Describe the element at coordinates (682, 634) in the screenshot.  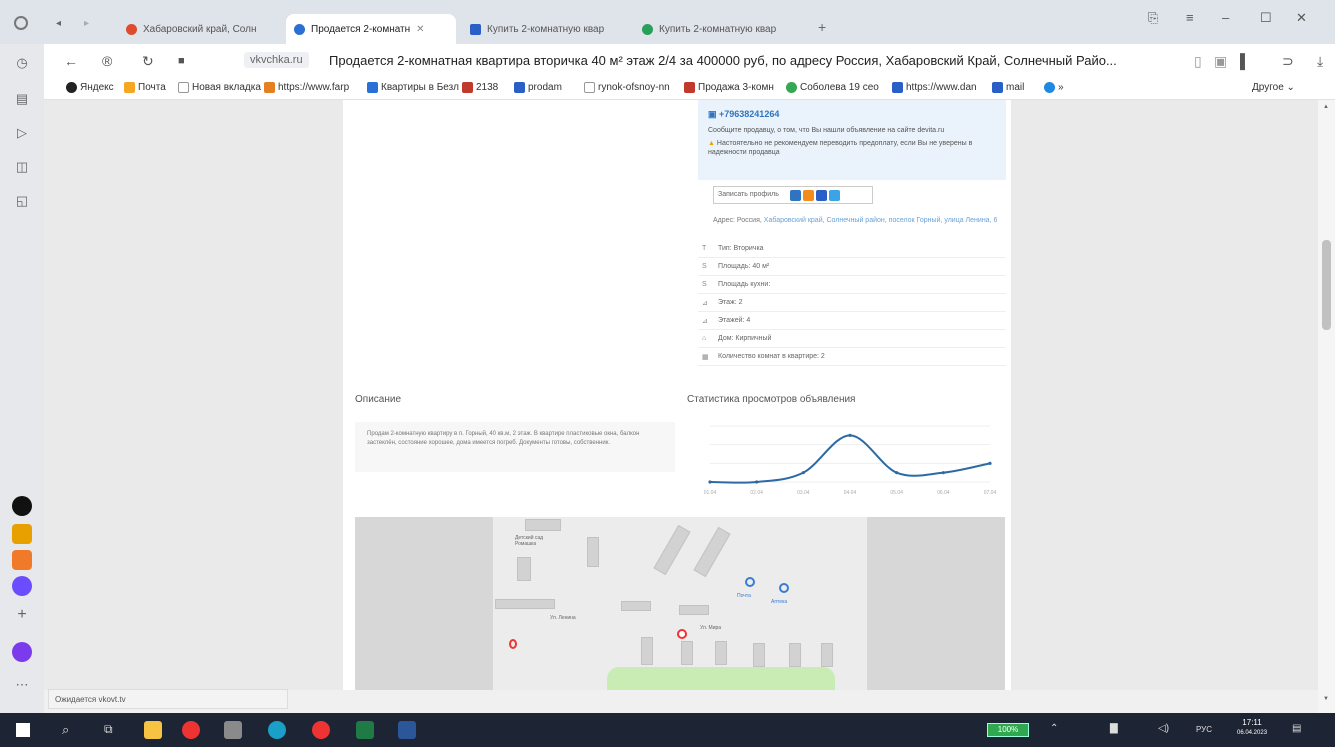
I see `location-pin-icon` at that location.